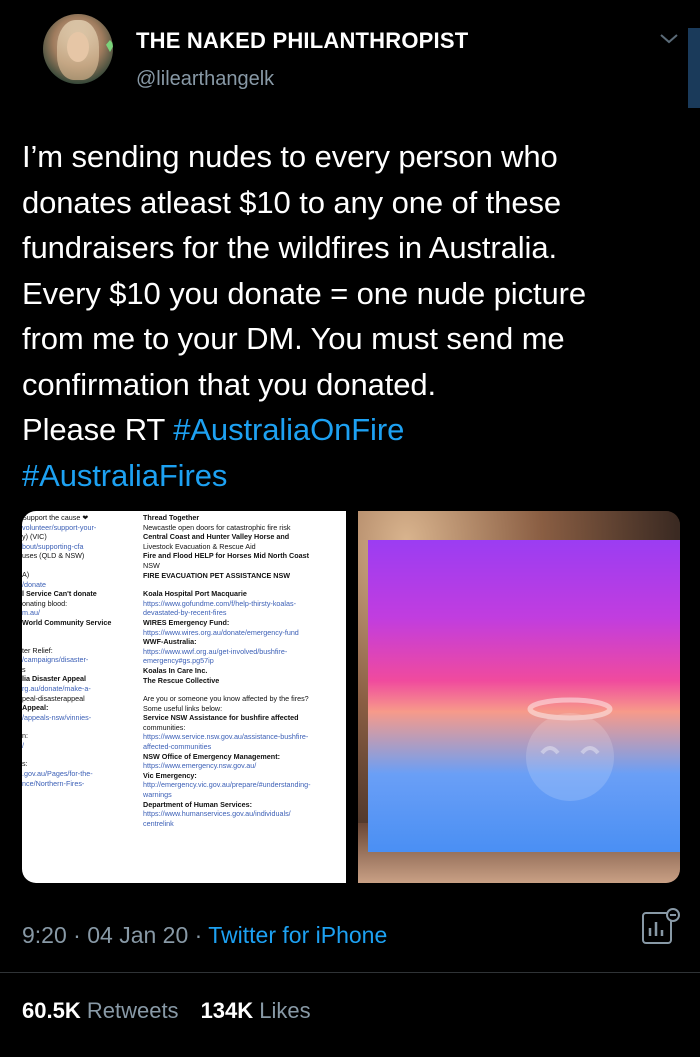 Image resolution: width=700 pixels, height=1057 pixels. I want to click on tweet-timestamp: 9:20 · 04 Jan 20 · Twitter for iPhone, so click(204, 935).